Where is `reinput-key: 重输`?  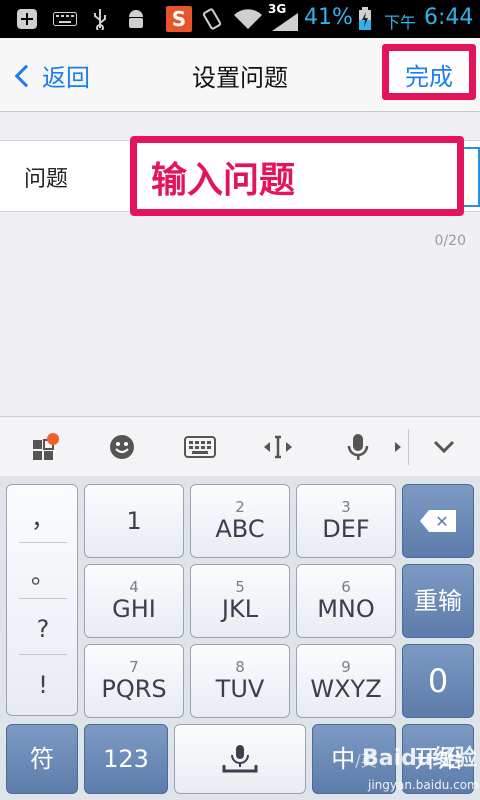 reinput-key: 重输 is located at coordinates (438, 601).